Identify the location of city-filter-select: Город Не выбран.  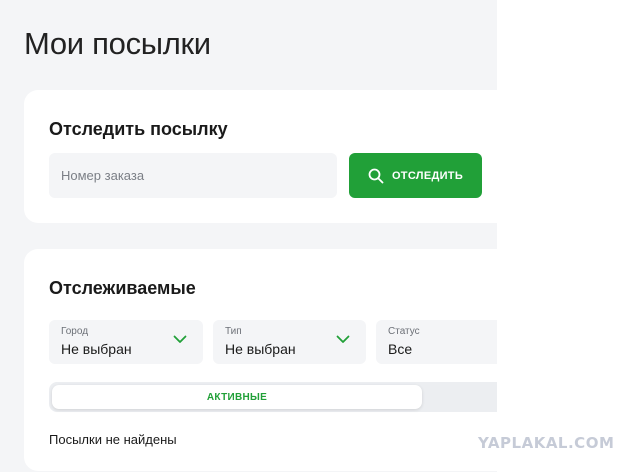
(126, 342).